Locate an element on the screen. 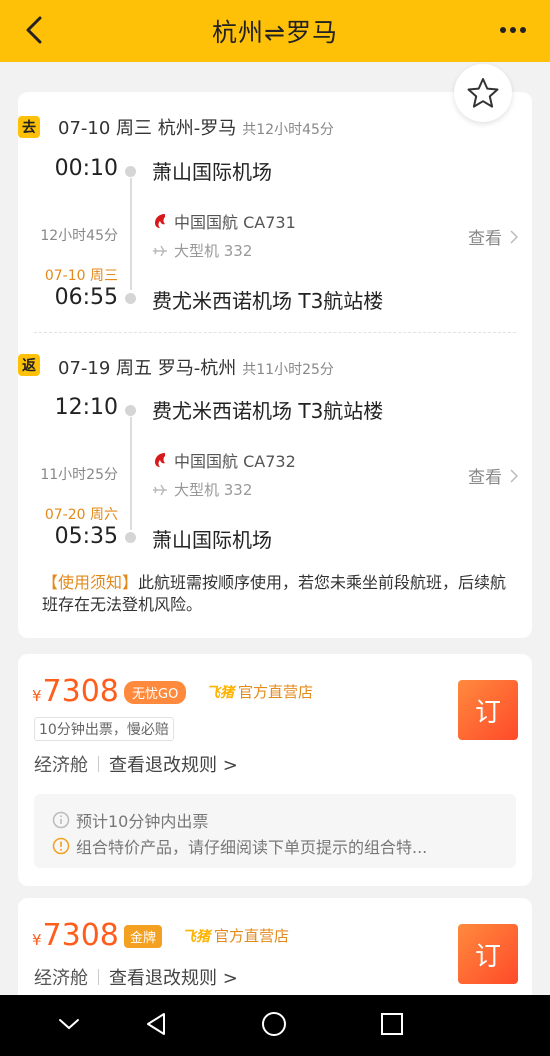 The height and width of the screenshot is (1056, 550). usage-notice: 【使用须知】此航班需按顺序使用，若您未乘坐前段航班，后续航班存在无法登机风险。 is located at coordinates (277, 594).